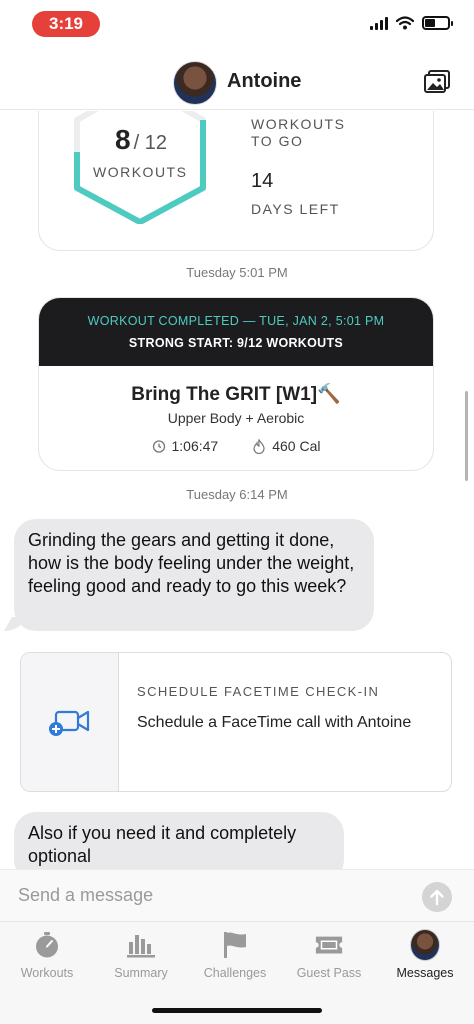 The image size is (474, 1024). I want to click on timestamp: Tuesday 5:01 PM, so click(237, 272).